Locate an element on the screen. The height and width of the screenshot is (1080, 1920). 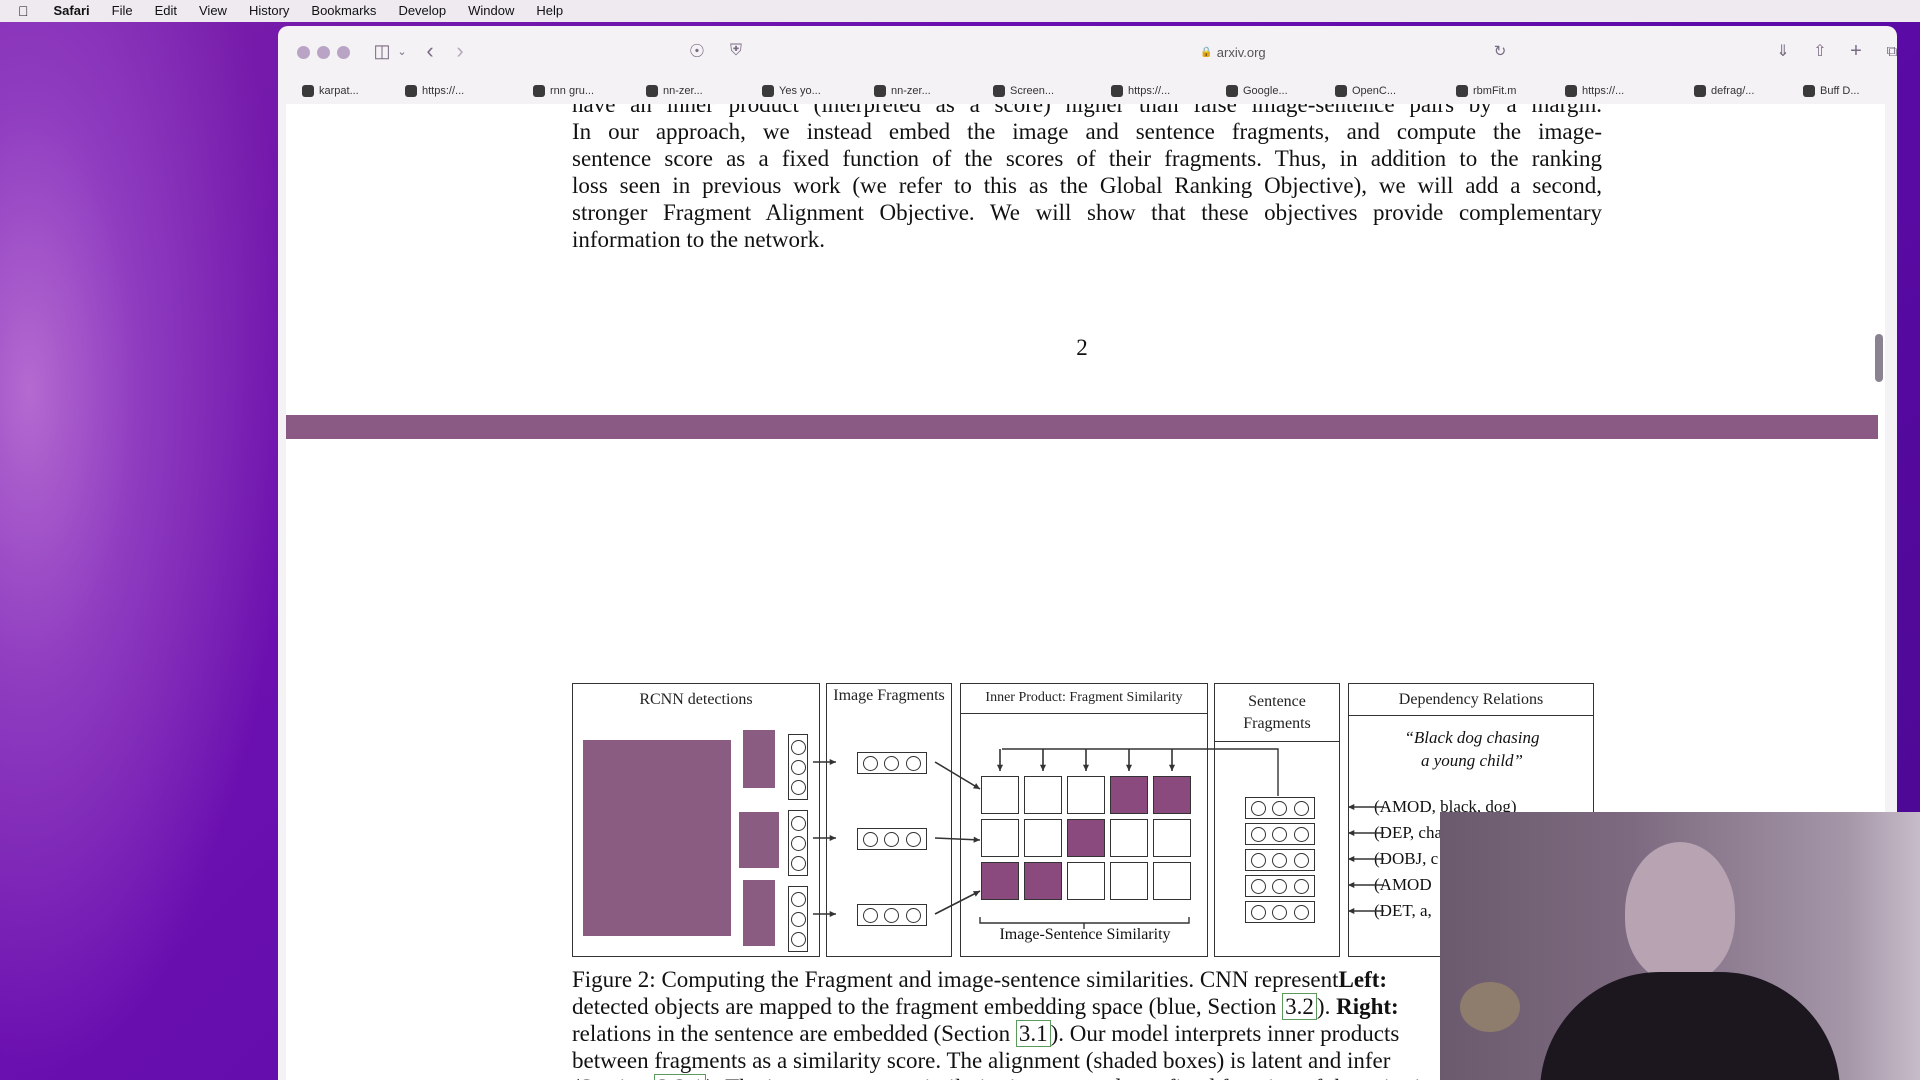
minimize-window-button is located at coordinates (323, 52).